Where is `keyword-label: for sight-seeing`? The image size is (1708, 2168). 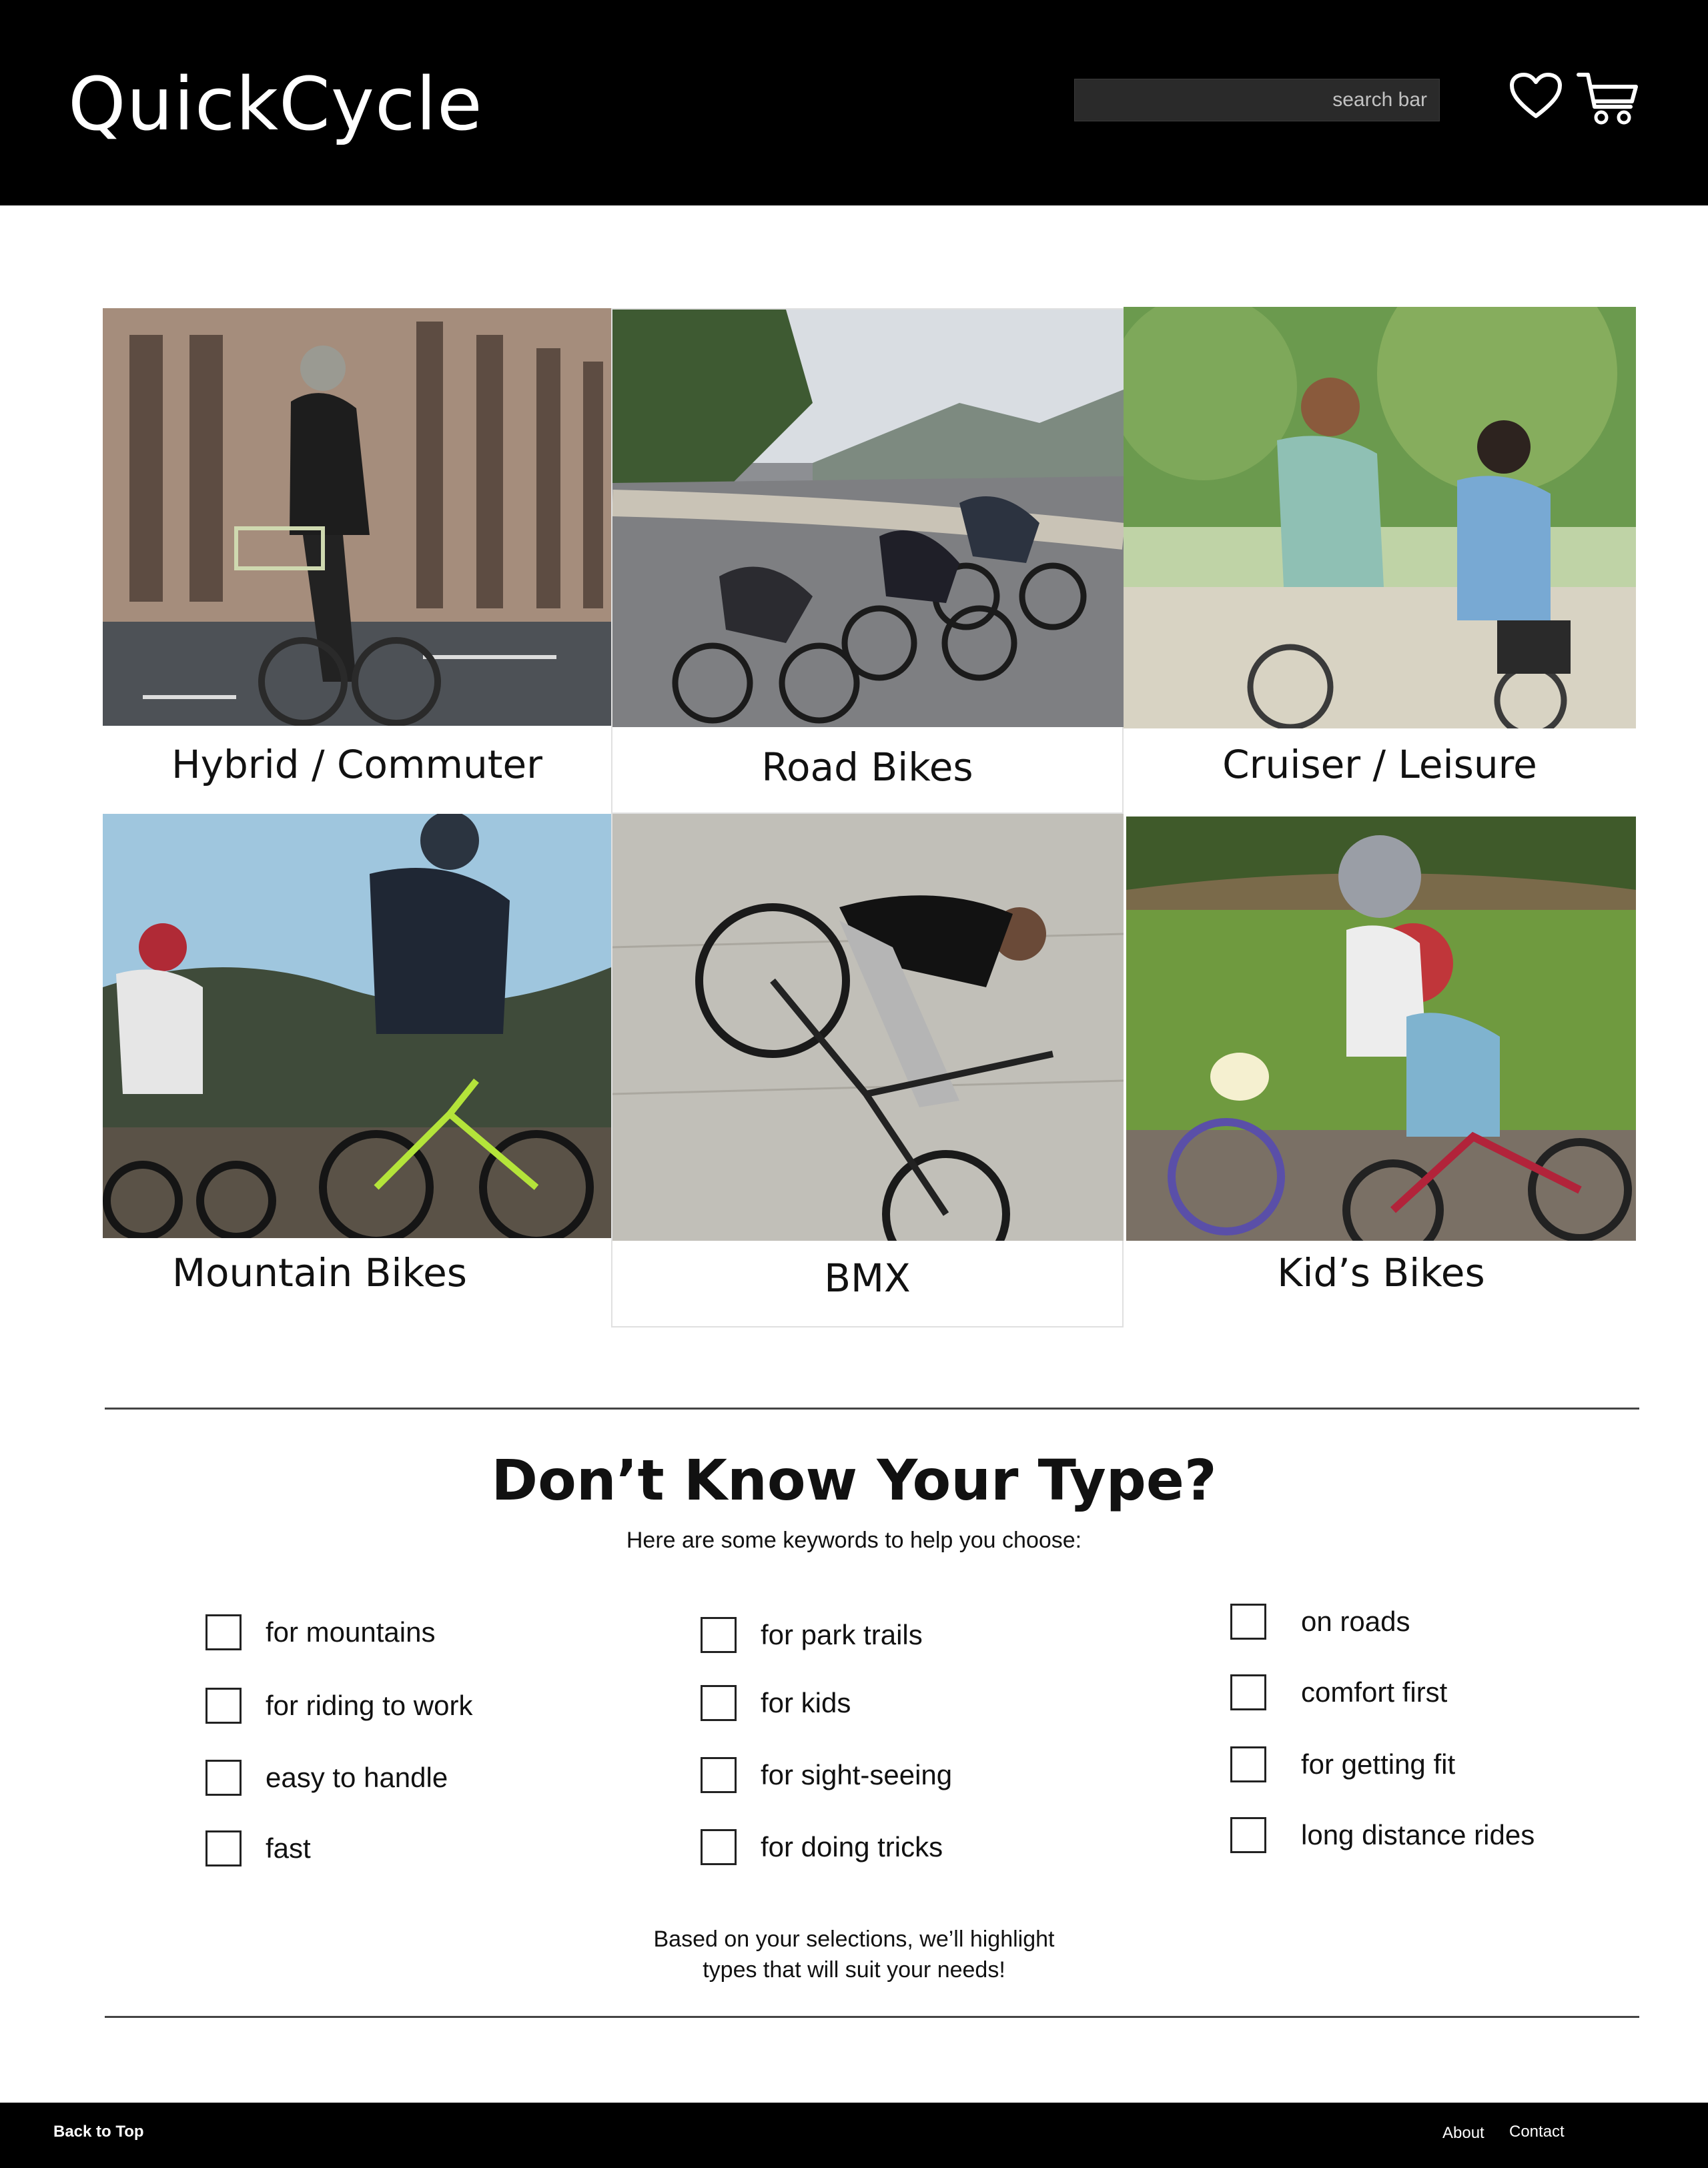
keyword-label: for sight-seeing is located at coordinates (857, 1775).